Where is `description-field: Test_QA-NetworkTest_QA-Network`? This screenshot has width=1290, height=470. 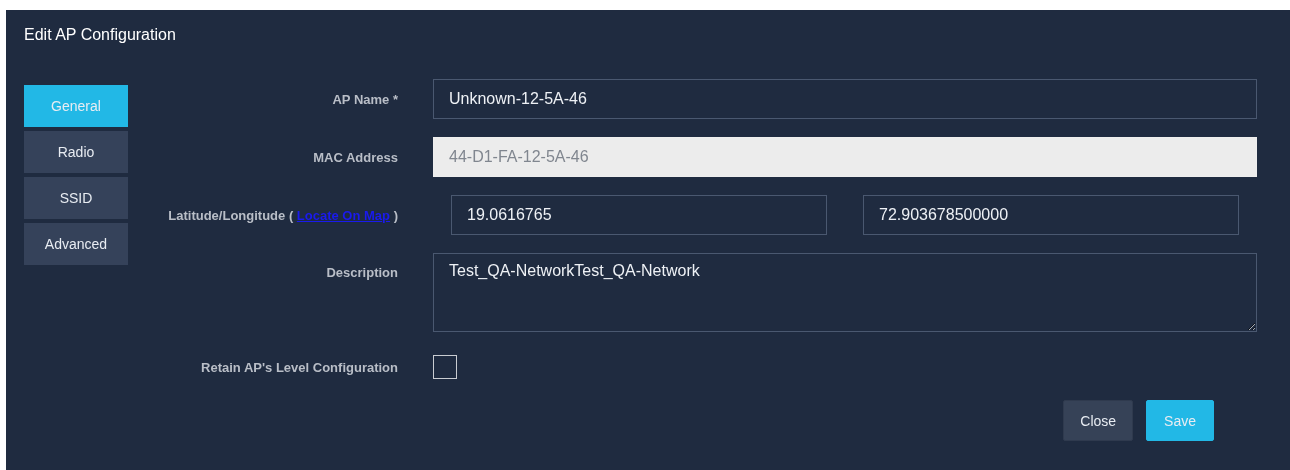 description-field: Test_QA-NetworkTest_QA-Network is located at coordinates (845, 292).